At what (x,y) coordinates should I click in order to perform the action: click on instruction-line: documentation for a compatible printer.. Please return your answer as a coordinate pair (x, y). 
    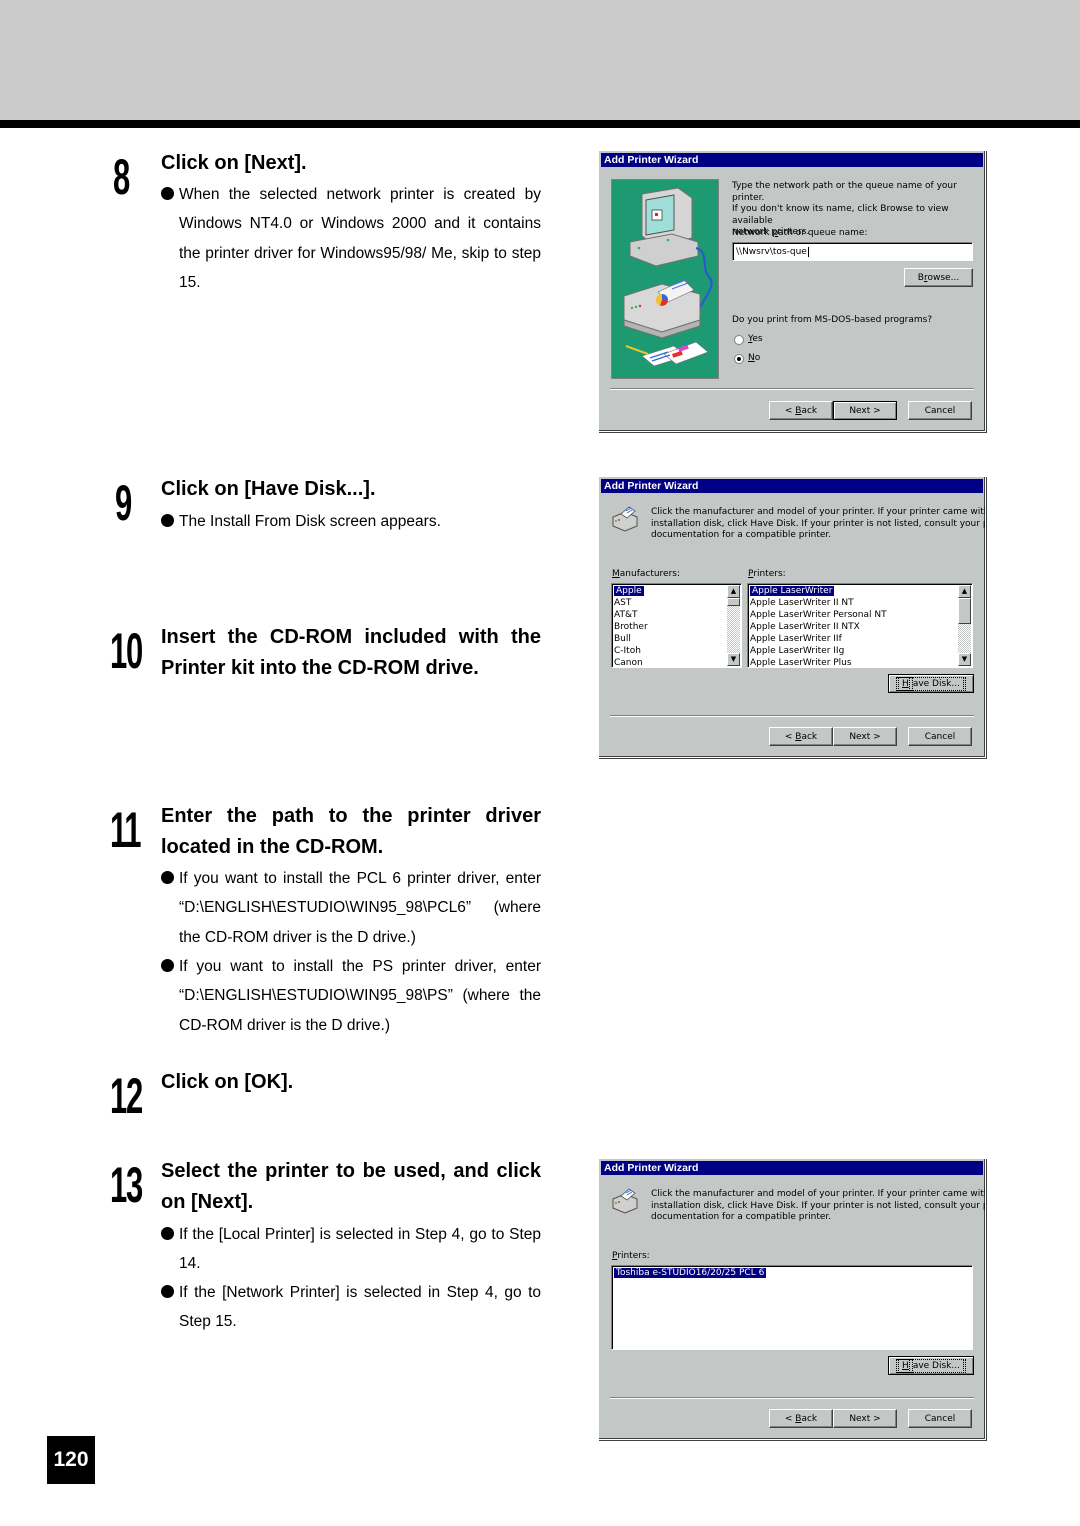
    Looking at the image, I should click on (741, 535).